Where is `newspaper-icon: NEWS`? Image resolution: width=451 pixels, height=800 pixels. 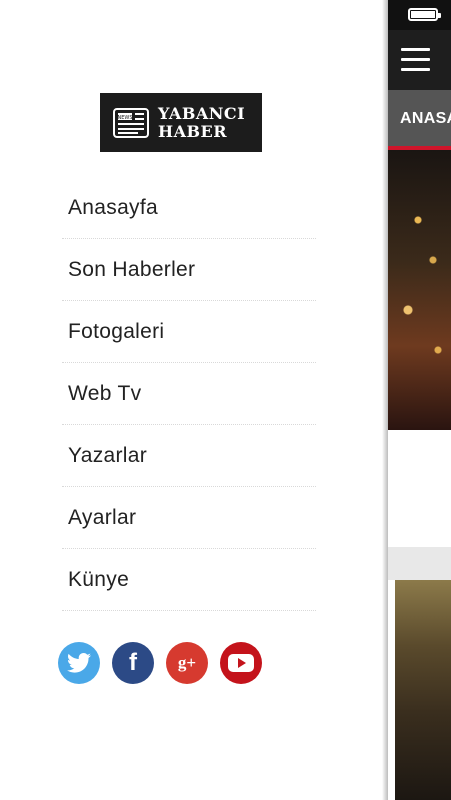 newspaper-icon: NEWS is located at coordinates (131, 122).